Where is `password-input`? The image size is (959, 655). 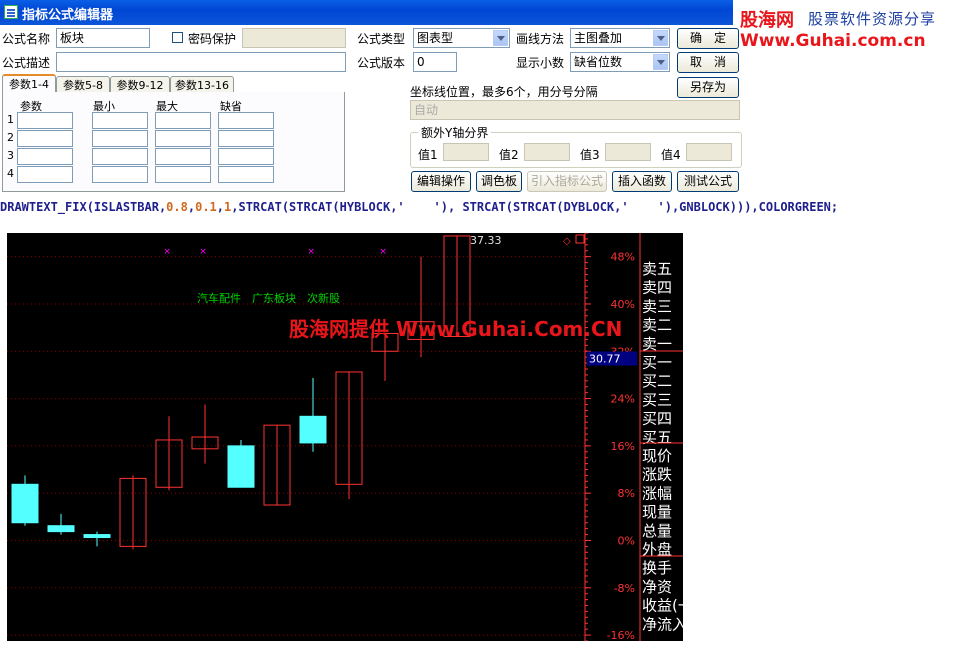
password-input is located at coordinates (294, 38).